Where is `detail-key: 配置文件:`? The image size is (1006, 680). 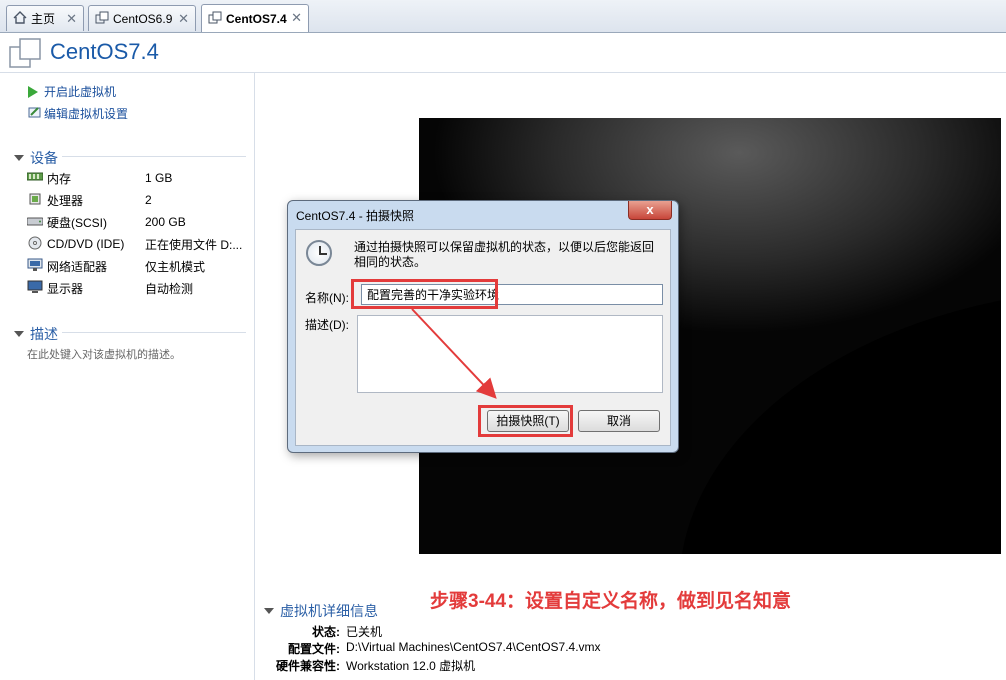
detail-key: 配置文件: is located at coordinates (314, 649).